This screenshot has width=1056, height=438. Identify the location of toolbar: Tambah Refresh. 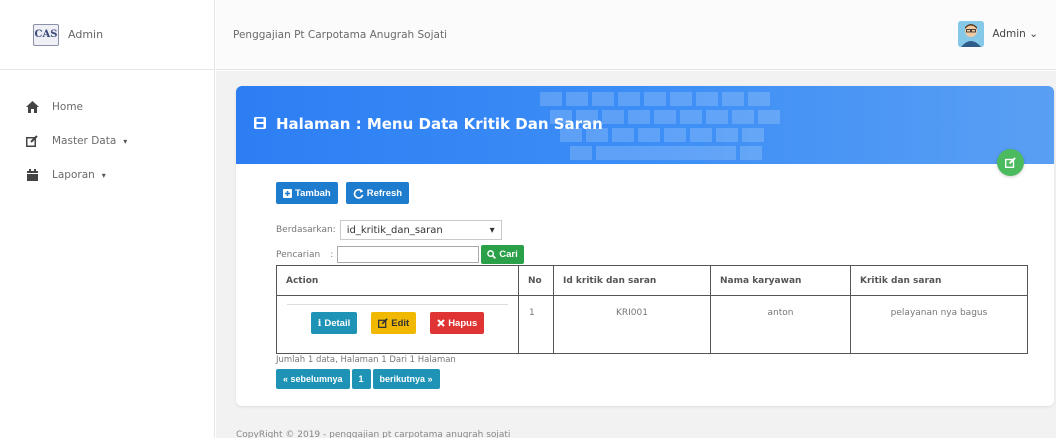
(343, 193).